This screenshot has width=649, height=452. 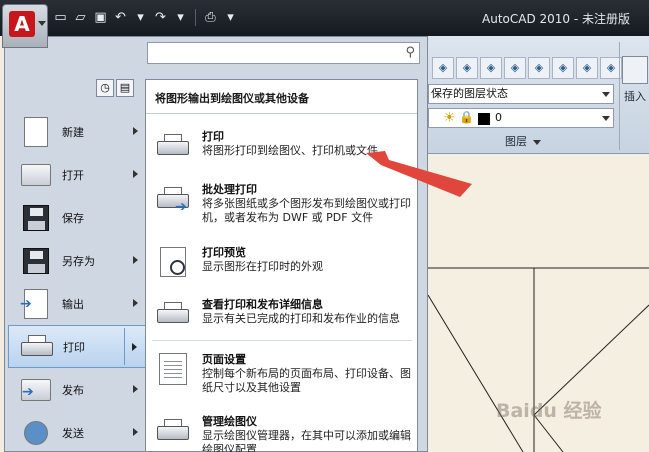 I want to click on watermark: Baidu 经验, so click(x=549, y=411).